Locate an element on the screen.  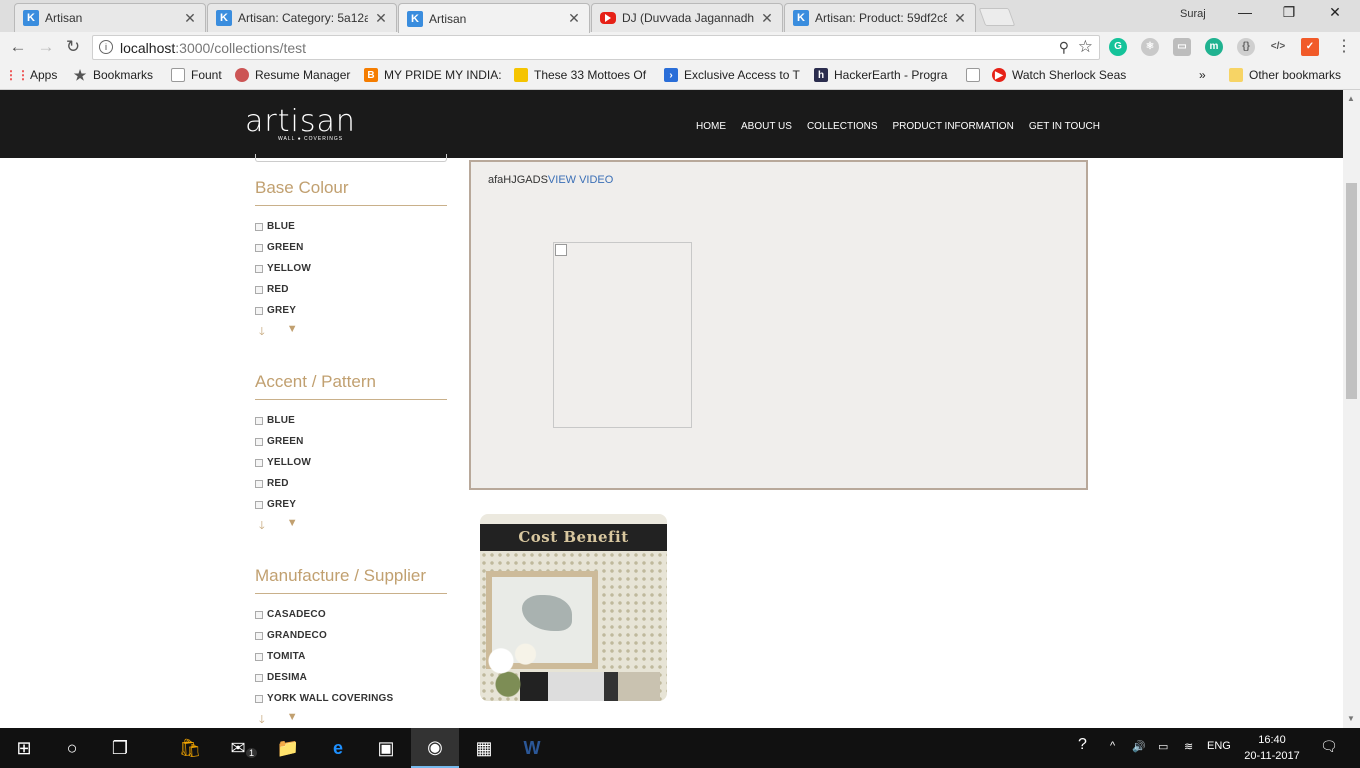
back-icon: ← is located at coordinates (18, 47).